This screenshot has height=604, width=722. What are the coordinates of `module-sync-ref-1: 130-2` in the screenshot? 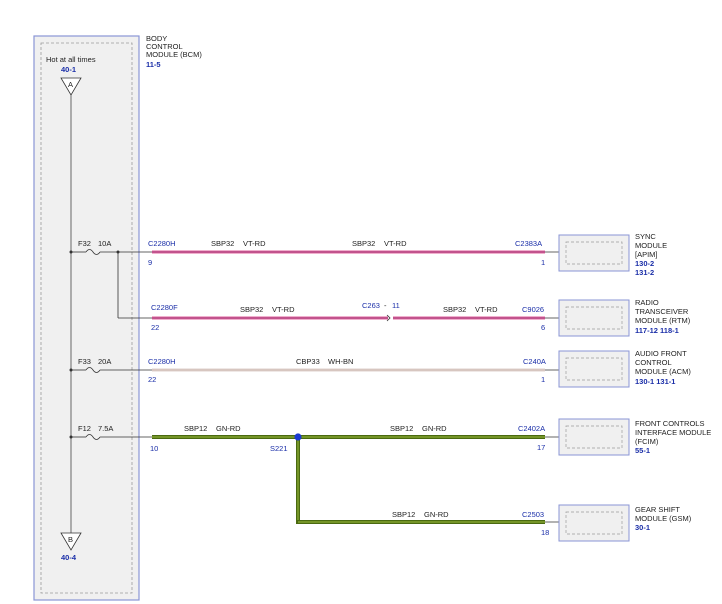 It's located at (644, 263).